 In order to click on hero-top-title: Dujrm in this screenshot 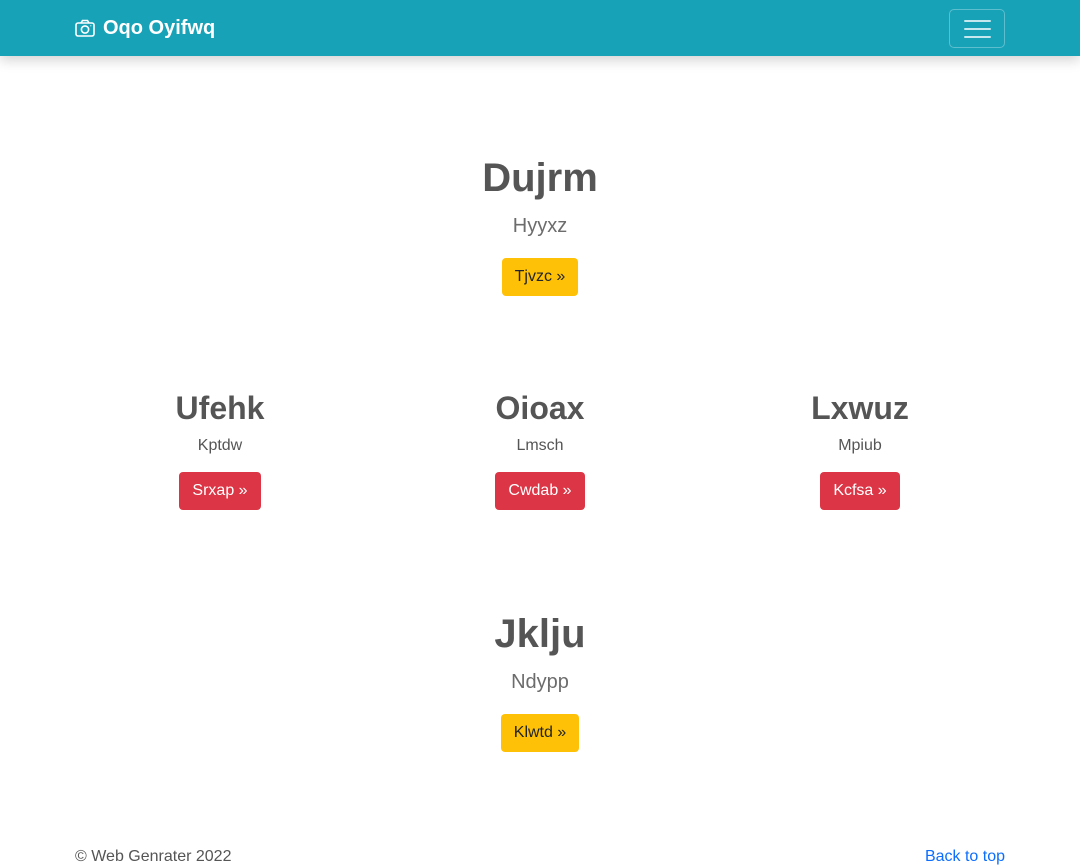, I will do `click(540, 178)`.